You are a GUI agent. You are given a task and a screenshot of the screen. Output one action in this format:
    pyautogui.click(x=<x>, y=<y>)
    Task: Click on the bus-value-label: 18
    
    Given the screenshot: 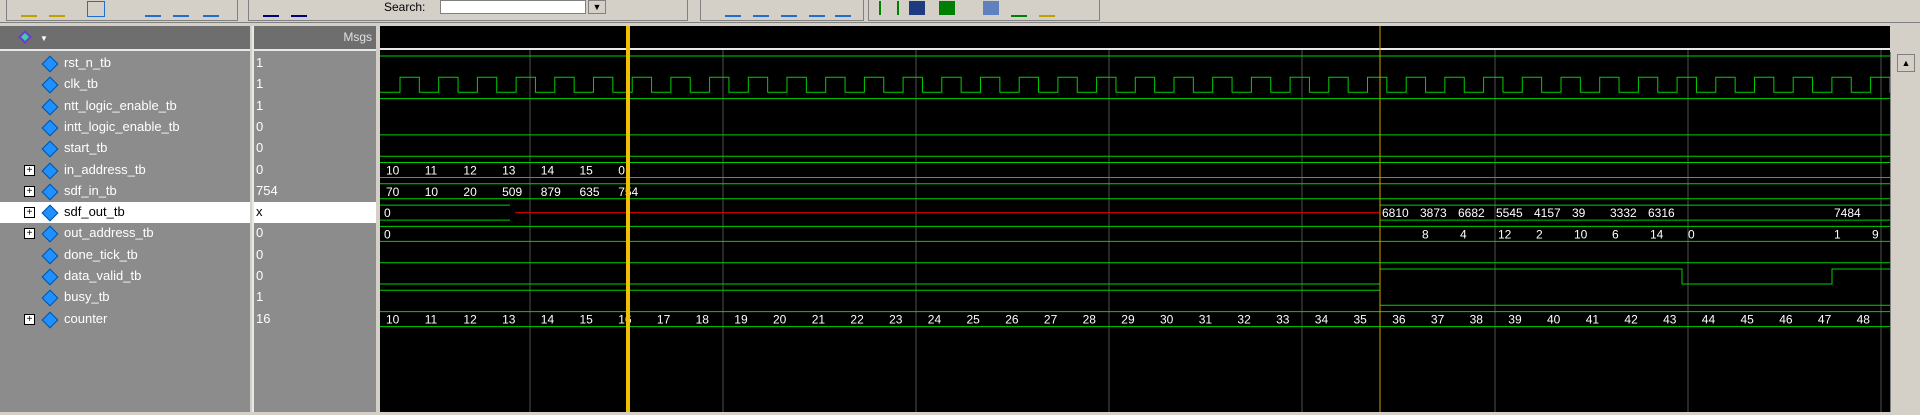 What is the action you would take?
    pyautogui.click(x=703, y=320)
    